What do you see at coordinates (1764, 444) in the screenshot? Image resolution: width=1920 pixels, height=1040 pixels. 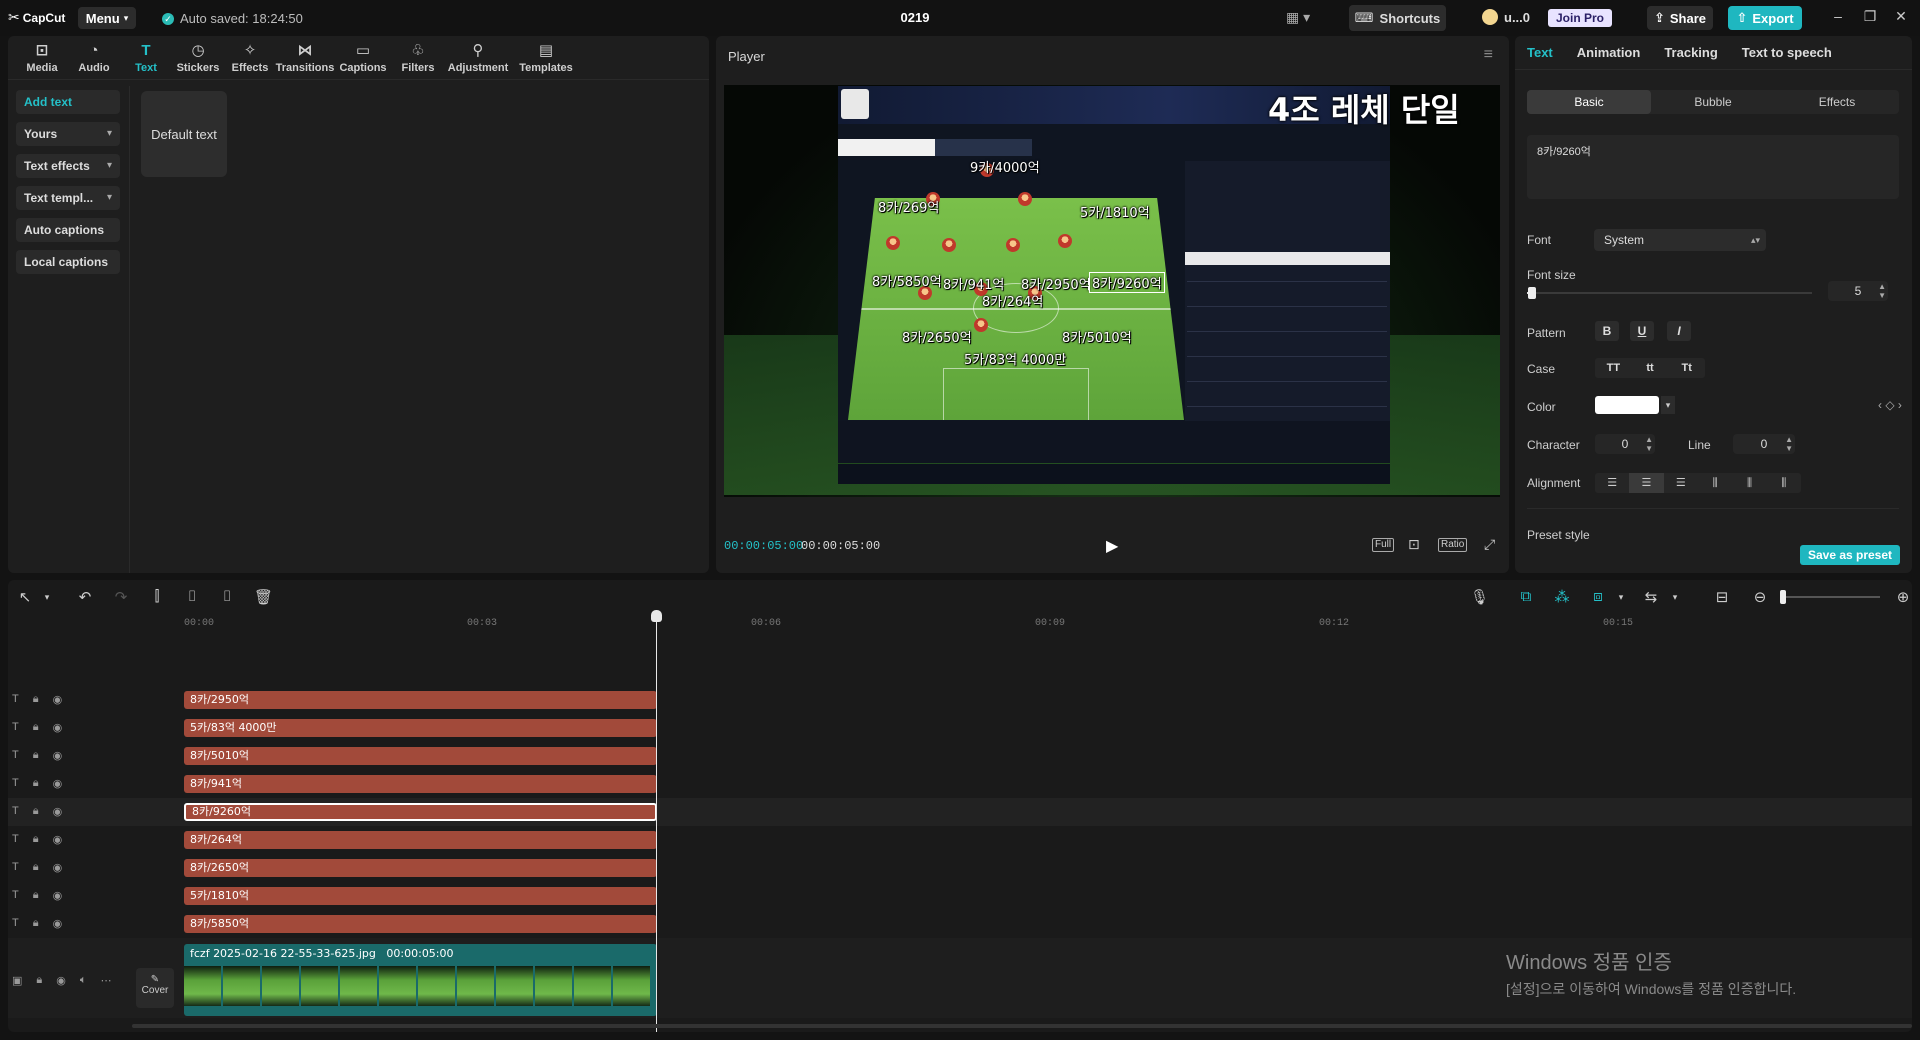 I see `line-spacing-input: 0 ▲ ▼` at bounding box center [1764, 444].